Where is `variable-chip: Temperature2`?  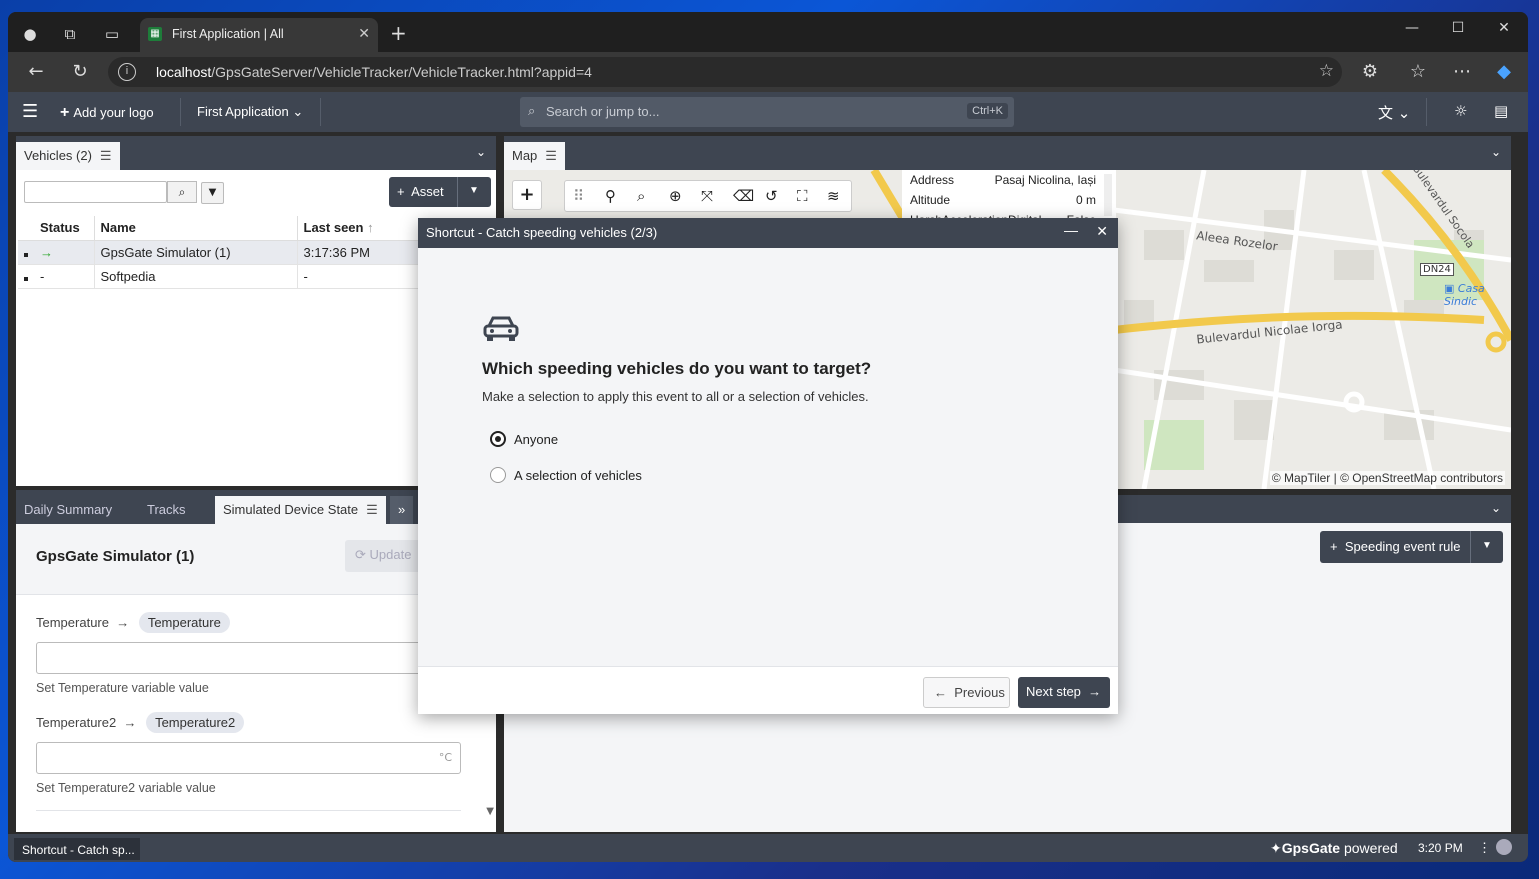 variable-chip: Temperature2 is located at coordinates (195, 722).